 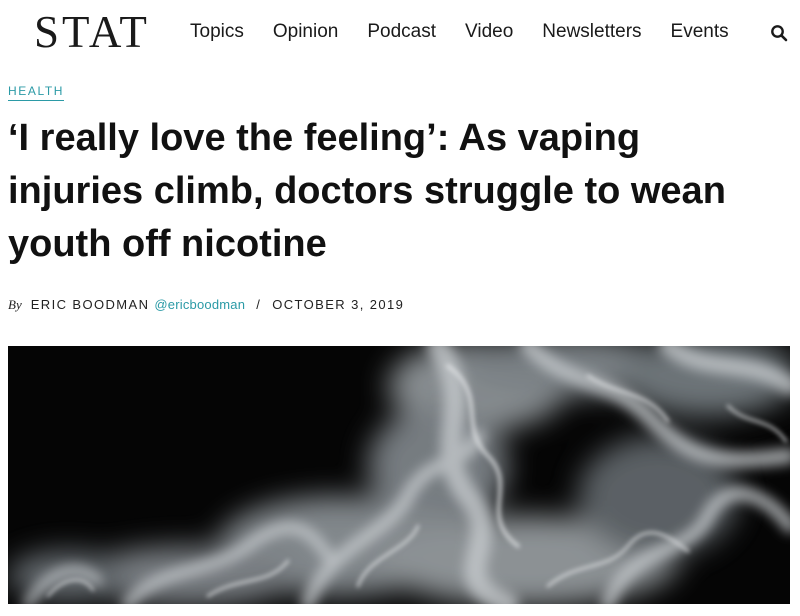 I want to click on nav-item-video: Video, so click(x=489, y=32).